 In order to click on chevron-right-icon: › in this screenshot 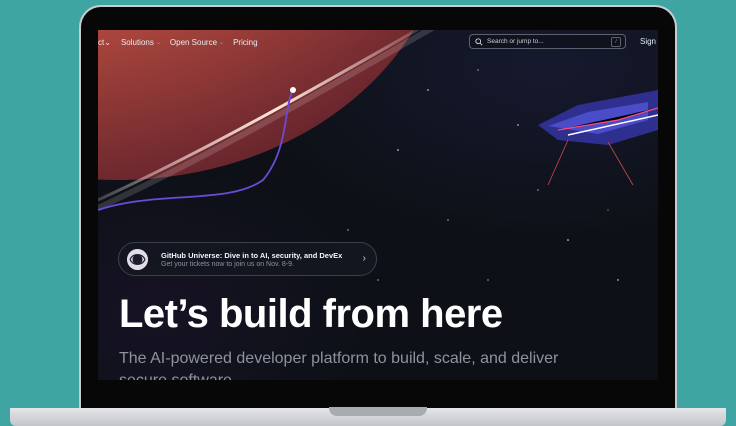, I will do `click(364, 258)`.